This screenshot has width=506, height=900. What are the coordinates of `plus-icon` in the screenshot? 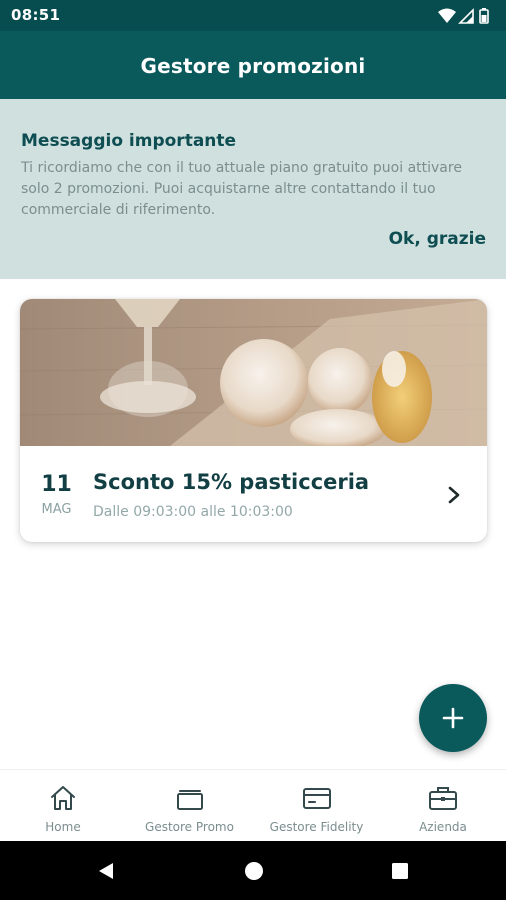 It's located at (453, 718).